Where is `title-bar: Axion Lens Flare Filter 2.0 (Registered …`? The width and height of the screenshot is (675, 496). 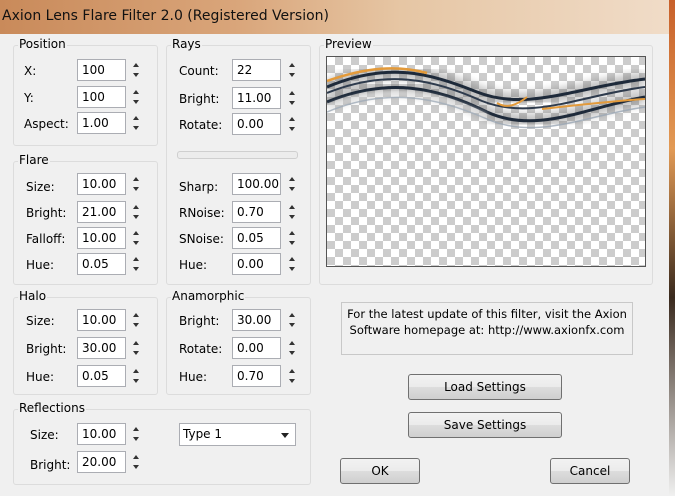
title-bar: Axion Lens Flare Filter 2.0 (Registered … is located at coordinates (334, 17).